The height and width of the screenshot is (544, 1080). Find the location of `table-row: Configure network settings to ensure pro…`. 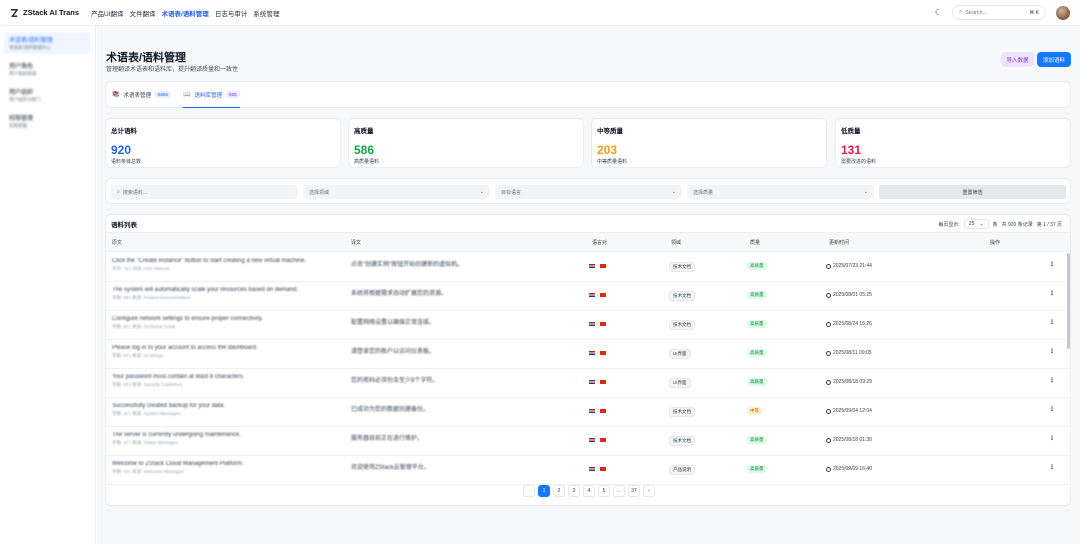

table-row: Configure network settings to ensure pro… is located at coordinates (588, 325).